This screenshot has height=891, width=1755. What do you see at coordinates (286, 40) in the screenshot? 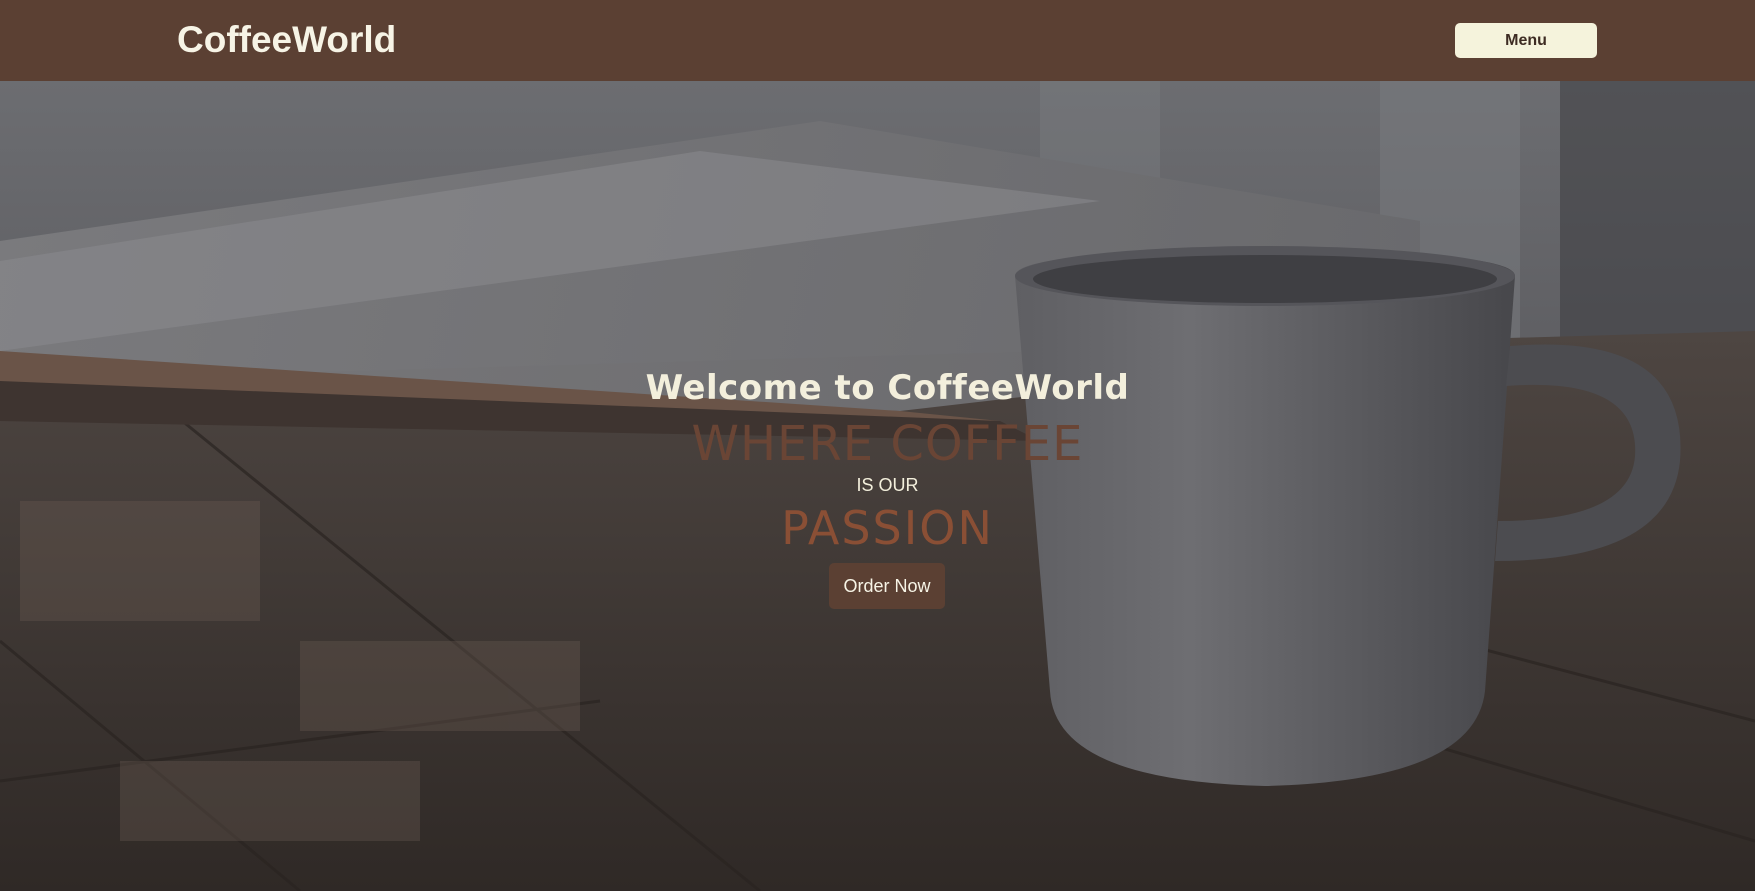
I see `brand-logo: CoffeeWorld` at bounding box center [286, 40].